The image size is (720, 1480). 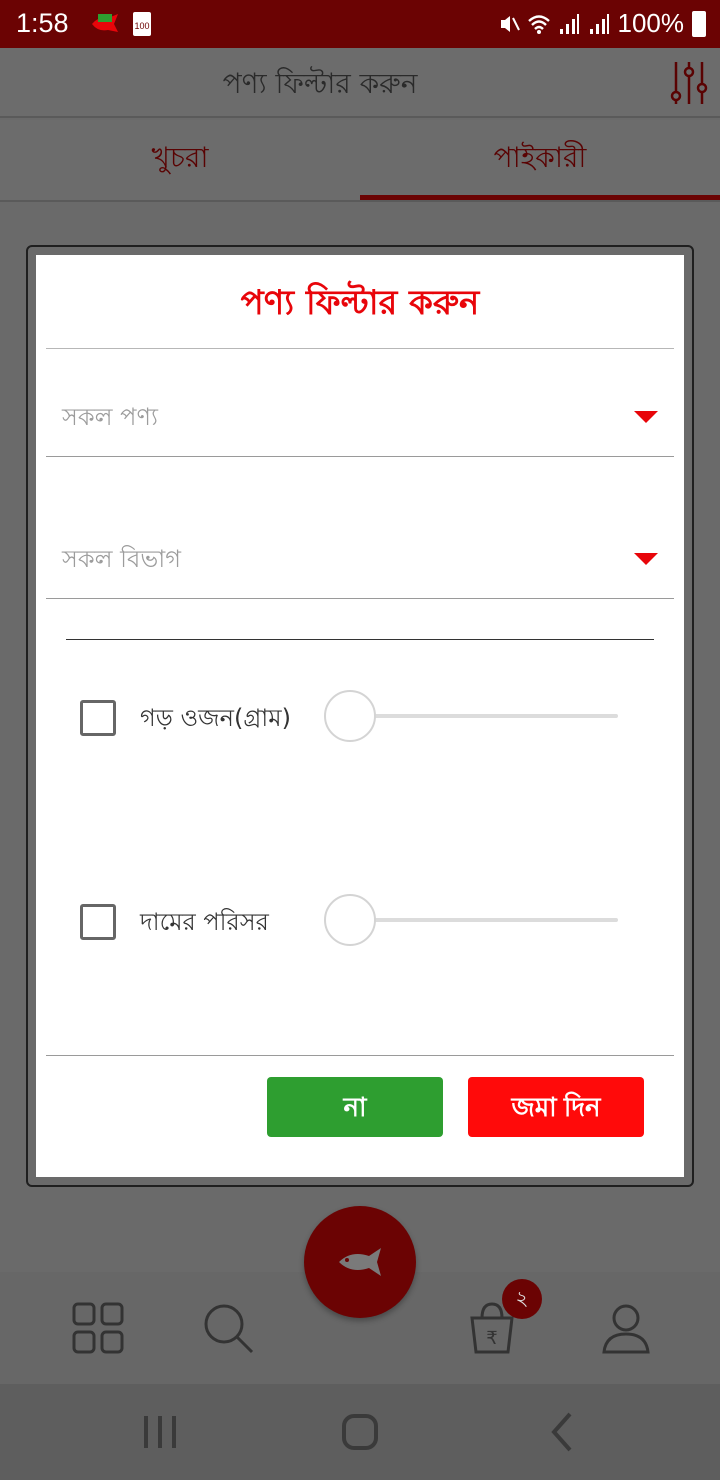 What do you see at coordinates (538, 24) in the screenshot?
I see `wifi-icon` at bounding box center [538, 24].